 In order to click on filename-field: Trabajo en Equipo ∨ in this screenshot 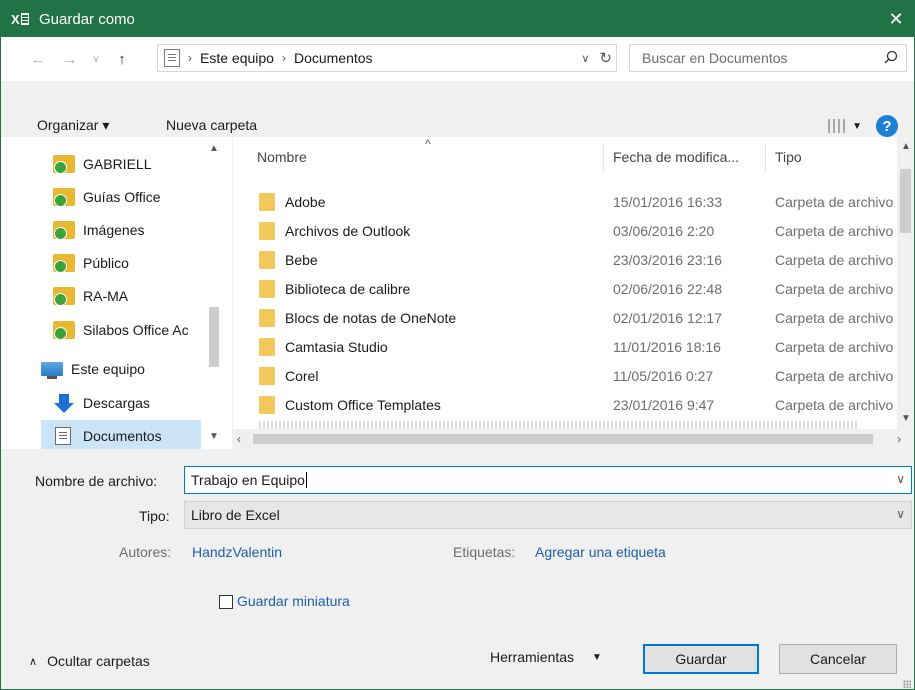, I will do `click(548, 480)`.